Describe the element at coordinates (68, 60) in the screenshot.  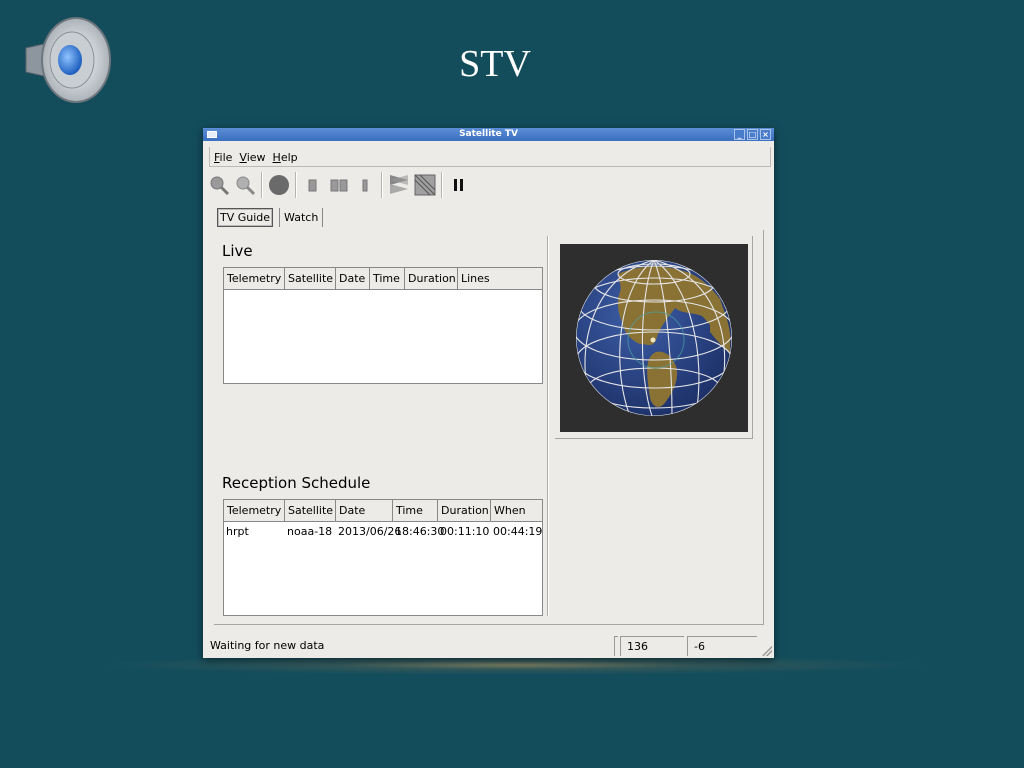
I see `speaker-icon` at that location.